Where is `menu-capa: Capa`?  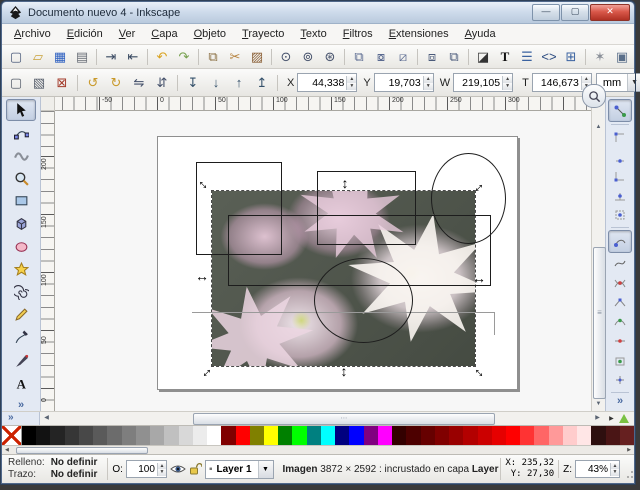 menu-capa: Capa is located at coordinates (164, 34).